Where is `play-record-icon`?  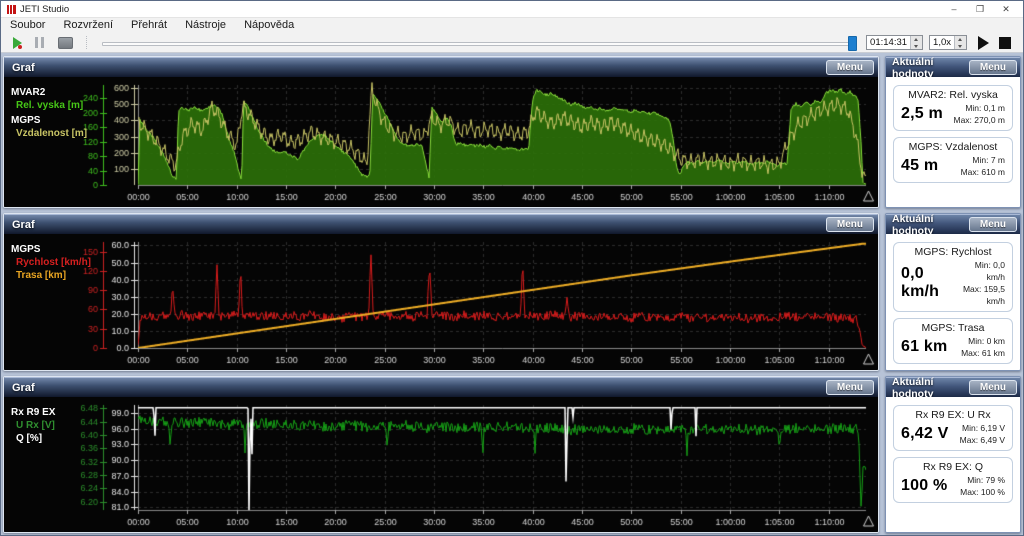
play-record-icon is located at coordinates (17, 42).